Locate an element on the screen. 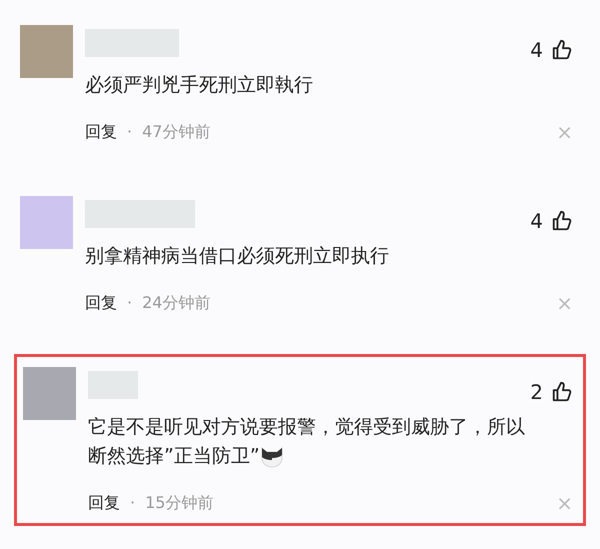 This screenshot has height=549, width=600. comment-time: 15分钟前 is located at coordinates (179, 503).